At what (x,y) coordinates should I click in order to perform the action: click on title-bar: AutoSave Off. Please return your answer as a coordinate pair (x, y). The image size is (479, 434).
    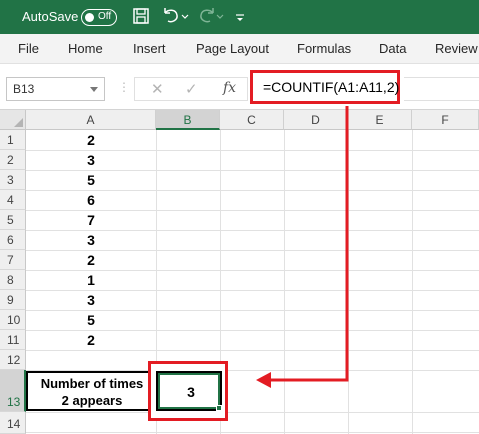
    Looking at the image, I should click on (239, 17).